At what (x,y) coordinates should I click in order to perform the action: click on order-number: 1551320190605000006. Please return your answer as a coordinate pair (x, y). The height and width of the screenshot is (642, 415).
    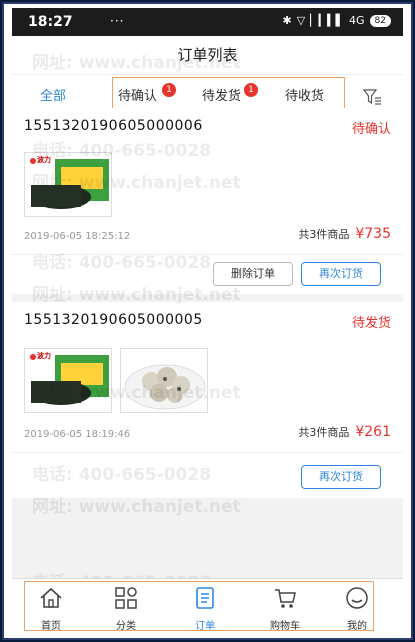
    Looking at the image, I should click on (113, 126).